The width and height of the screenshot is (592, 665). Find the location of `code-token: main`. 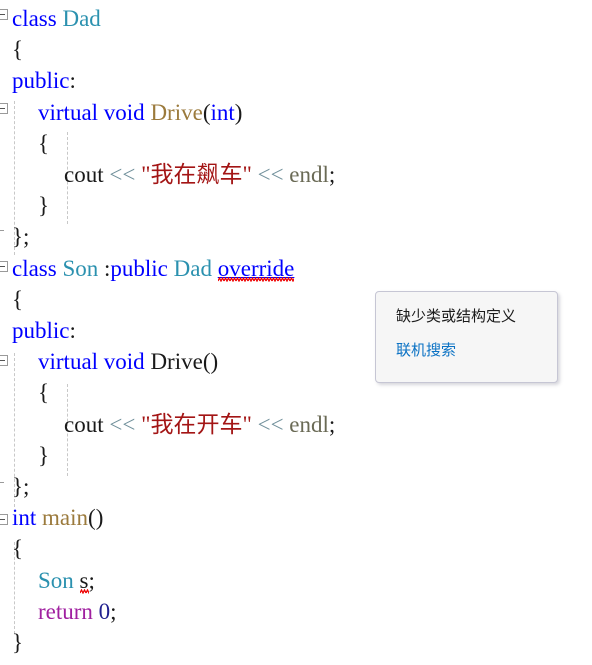

code-token: main is located at coordinates (65, 518).